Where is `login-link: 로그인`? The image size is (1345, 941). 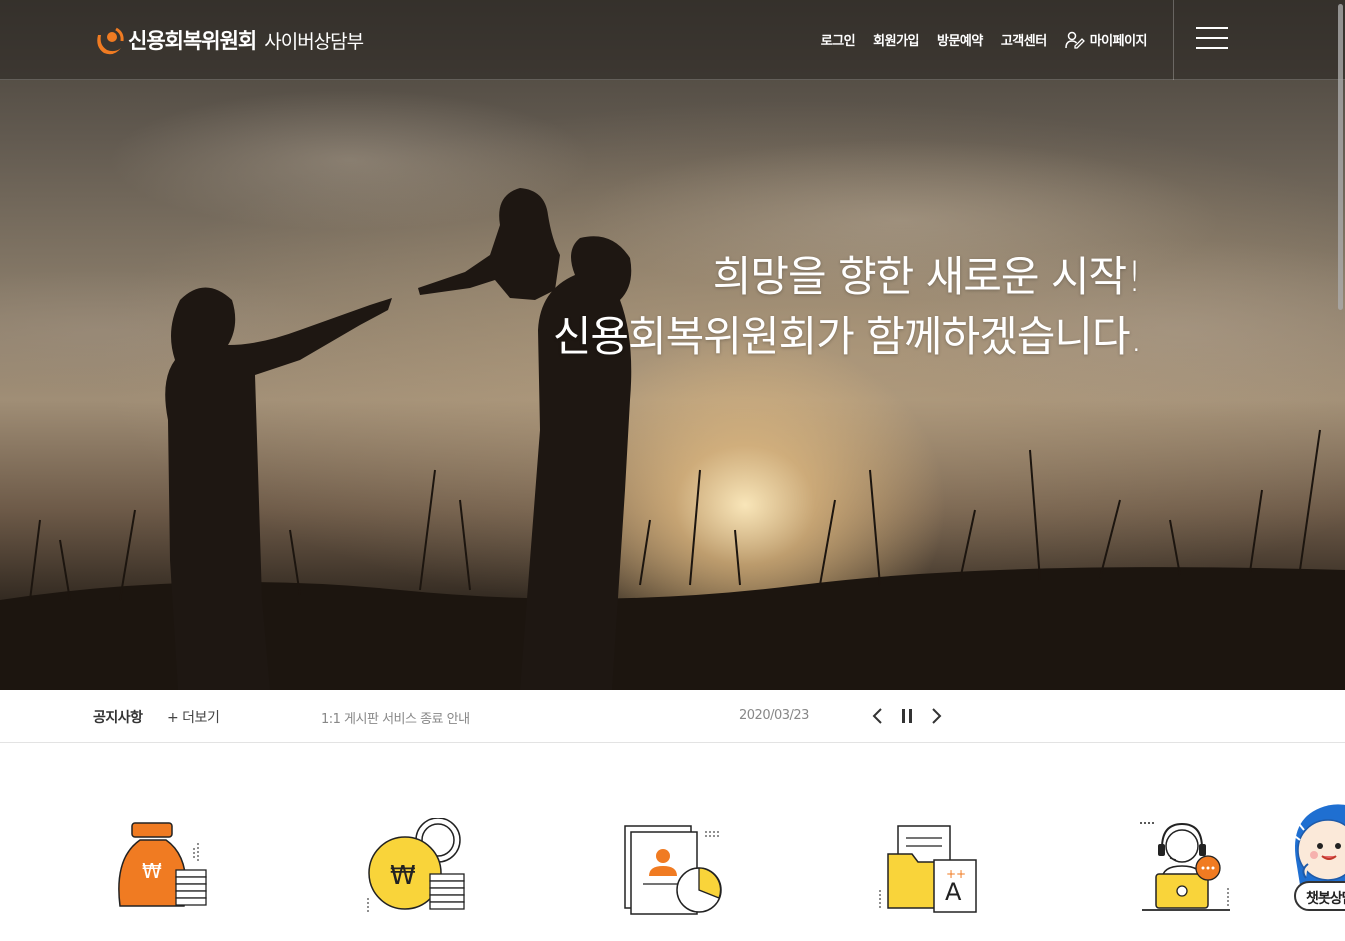 login-link: 로그인 is located at coordinates (838, 39).